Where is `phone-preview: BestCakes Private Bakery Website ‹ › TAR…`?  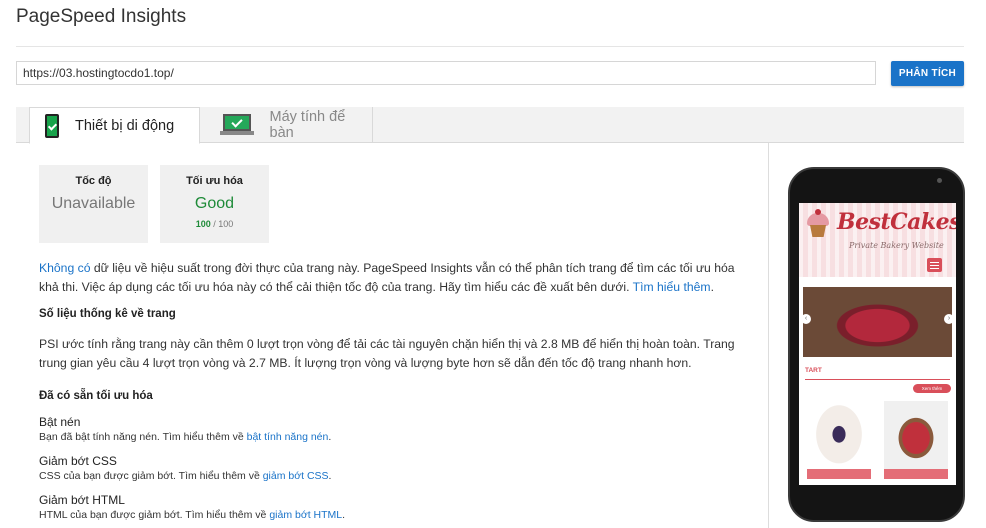 phone-preview: BestCakes Private Bakery Website ‹ › TAR… is located at coordinates (876, 344).